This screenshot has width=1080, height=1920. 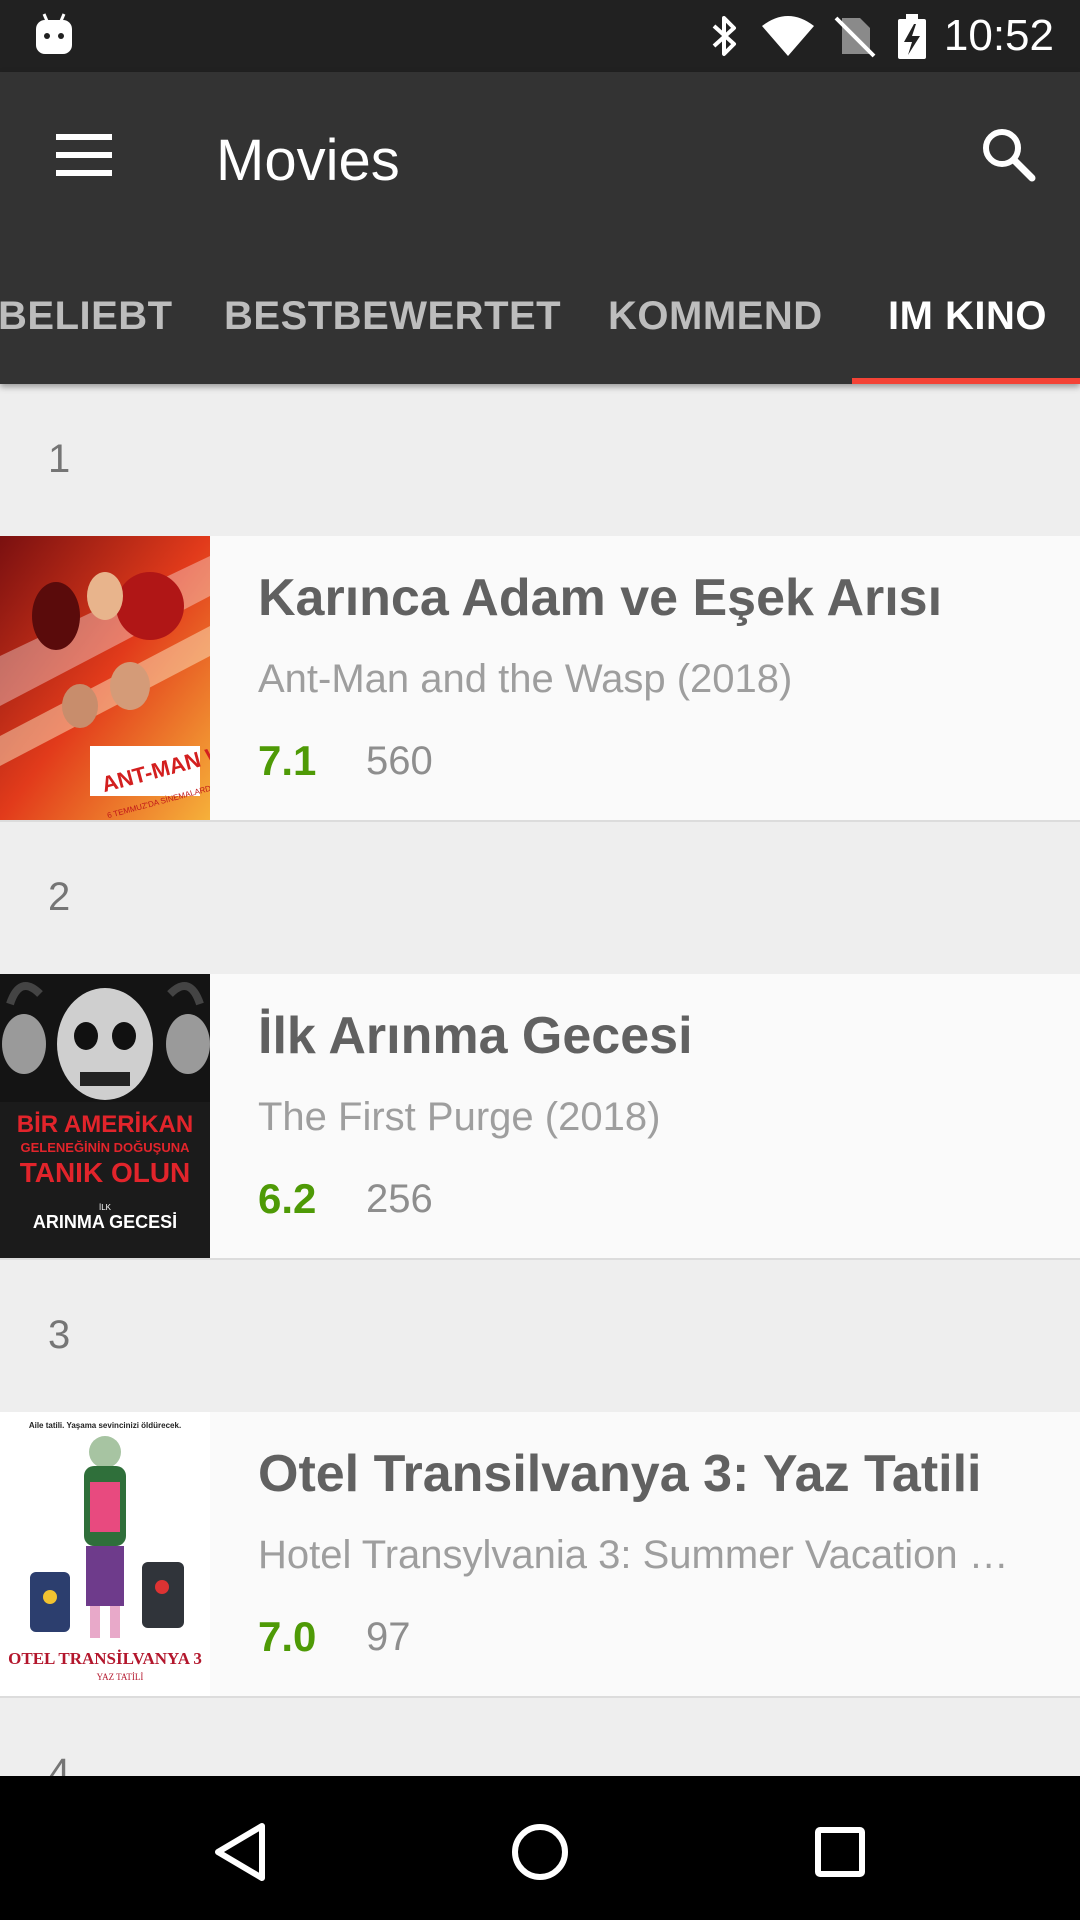 What do you see at coordinates (788, 36) in the screenshot?
I see `wifi-icon` at bounding box center [788, 36].